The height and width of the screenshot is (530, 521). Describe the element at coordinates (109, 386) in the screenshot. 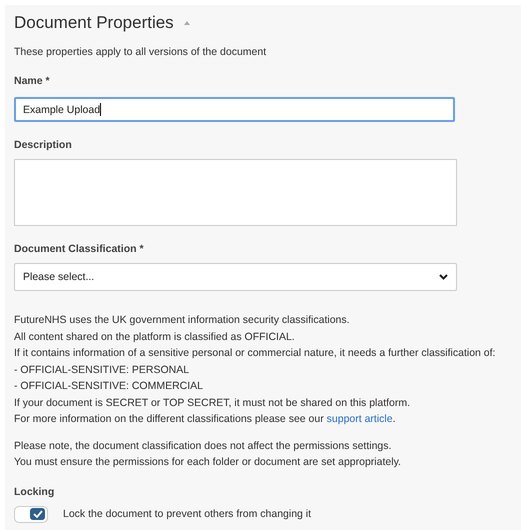

I see `info-text: - OFFICIAL-SENSITIVE: COMMERCIAL` at that location.